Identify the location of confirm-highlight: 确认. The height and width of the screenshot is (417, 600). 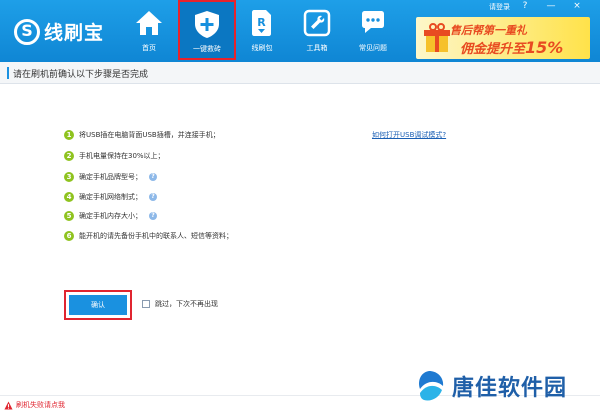
(98, 305).